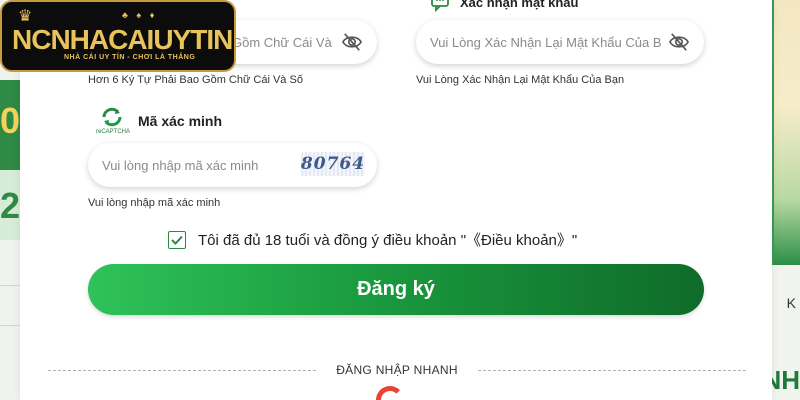 The height and width of the screenshot is (400, 800). I want to click on recaptcha-badge-text: reCAPTCHA, so click(113, 132).